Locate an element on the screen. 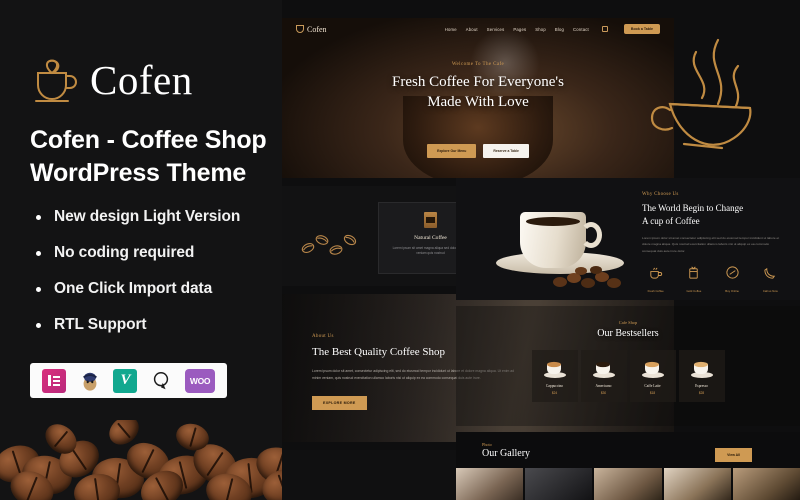 The width and height of the screenshot is (800, 500). product-card: Americano $30 is located at coordinates (603, 376).